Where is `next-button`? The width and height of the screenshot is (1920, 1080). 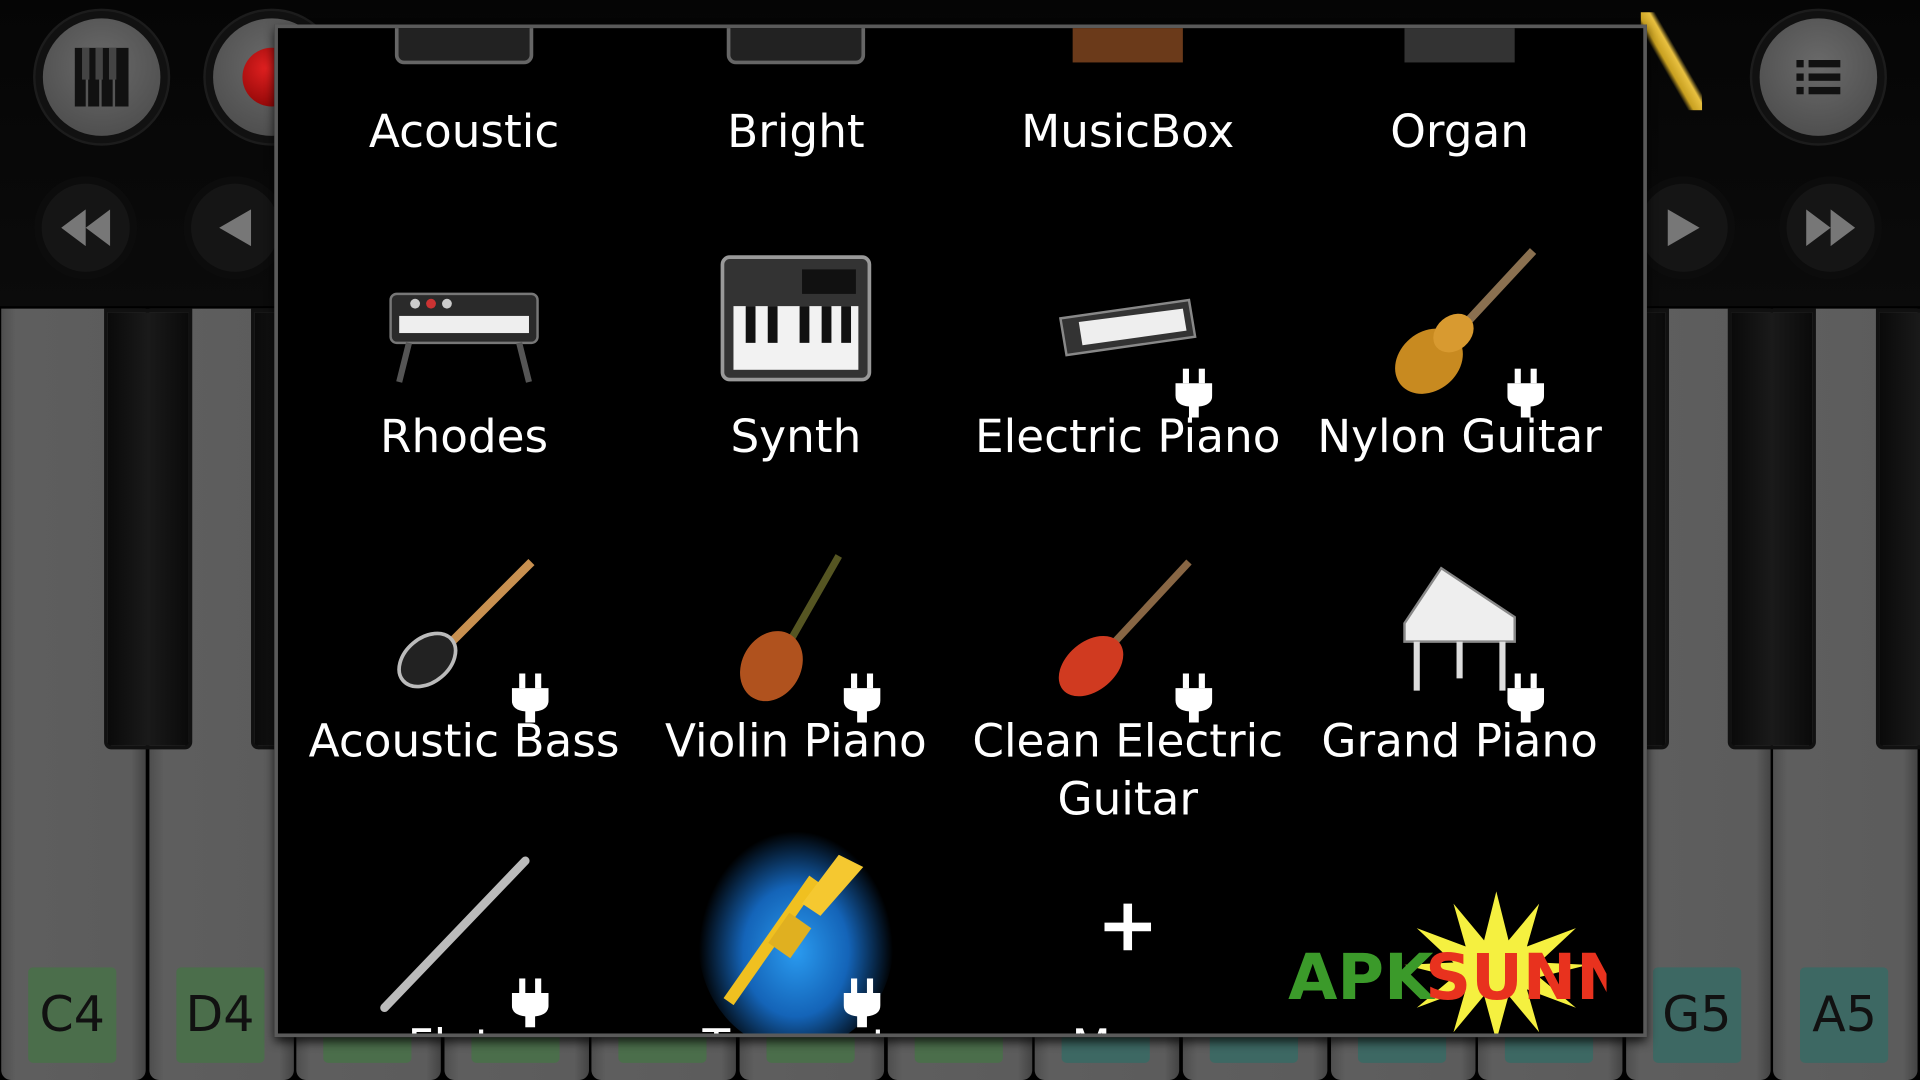
next-button is located at coordinates (1683, 227).